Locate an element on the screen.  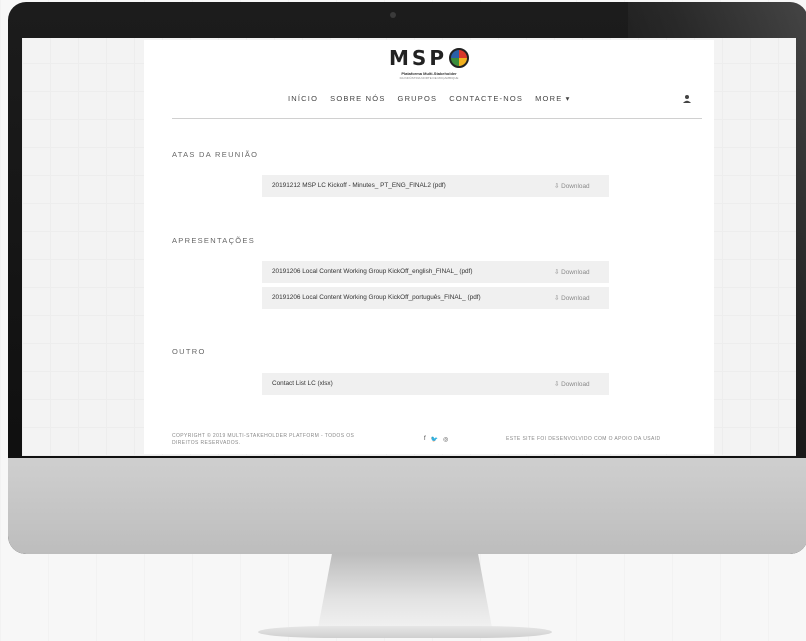
logo-mark-icon is located at coordinates (458, 58).